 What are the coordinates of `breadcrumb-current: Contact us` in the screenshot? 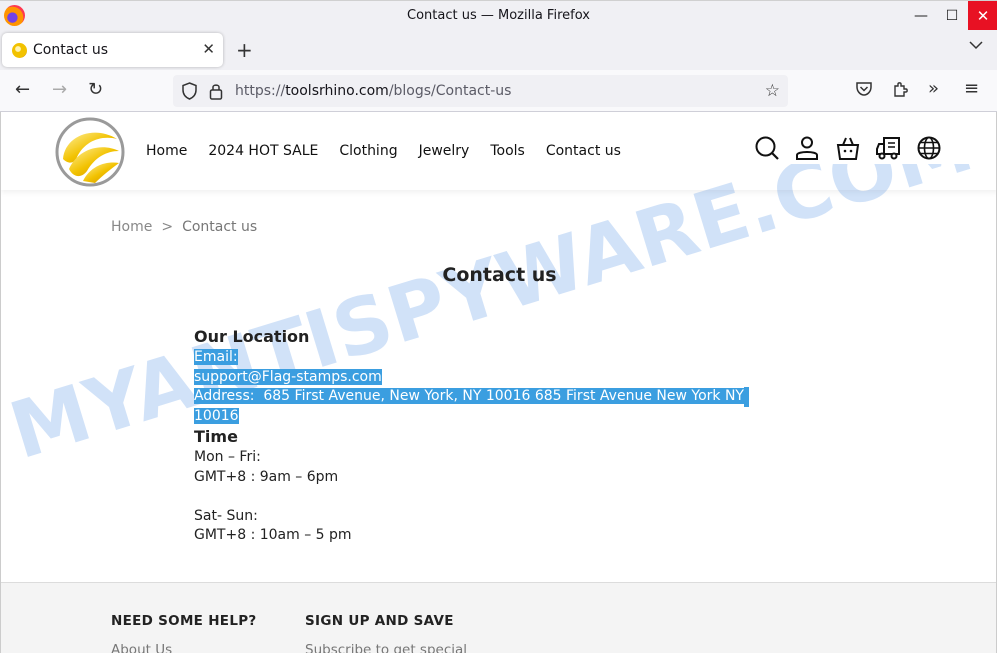 It's located at (220, 227).